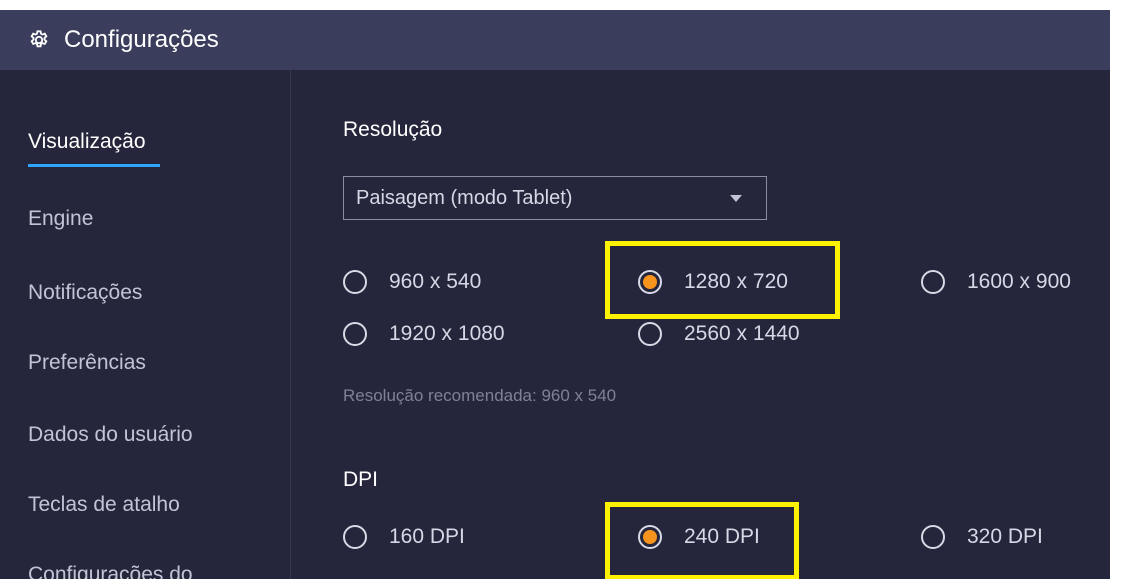 The width and height of the screenshot is (1123, 579). I want to click on radio-label: 1280 x 720, so click(736, 281).